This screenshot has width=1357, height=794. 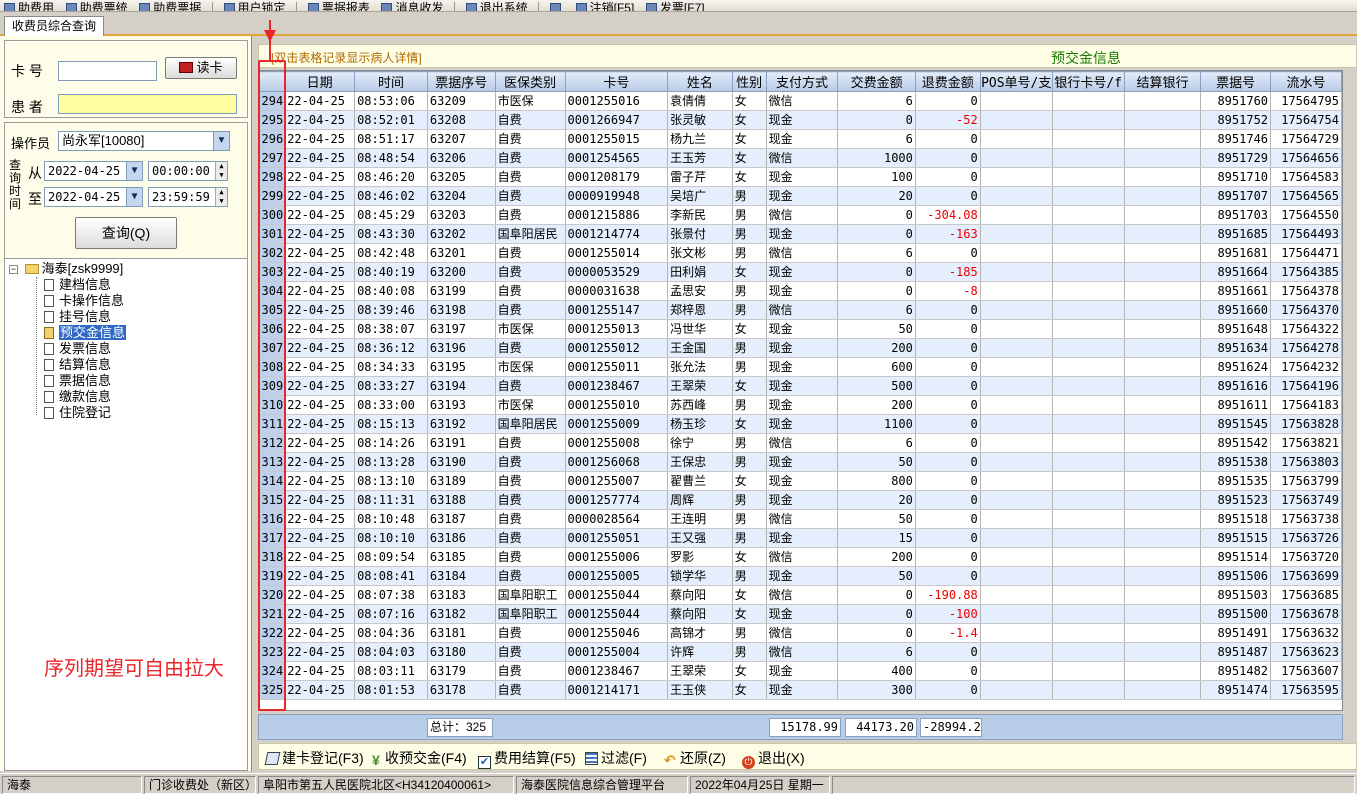 I want to click on tab-cashier-query: 收费员综合查询, so click(x=54, y=26).